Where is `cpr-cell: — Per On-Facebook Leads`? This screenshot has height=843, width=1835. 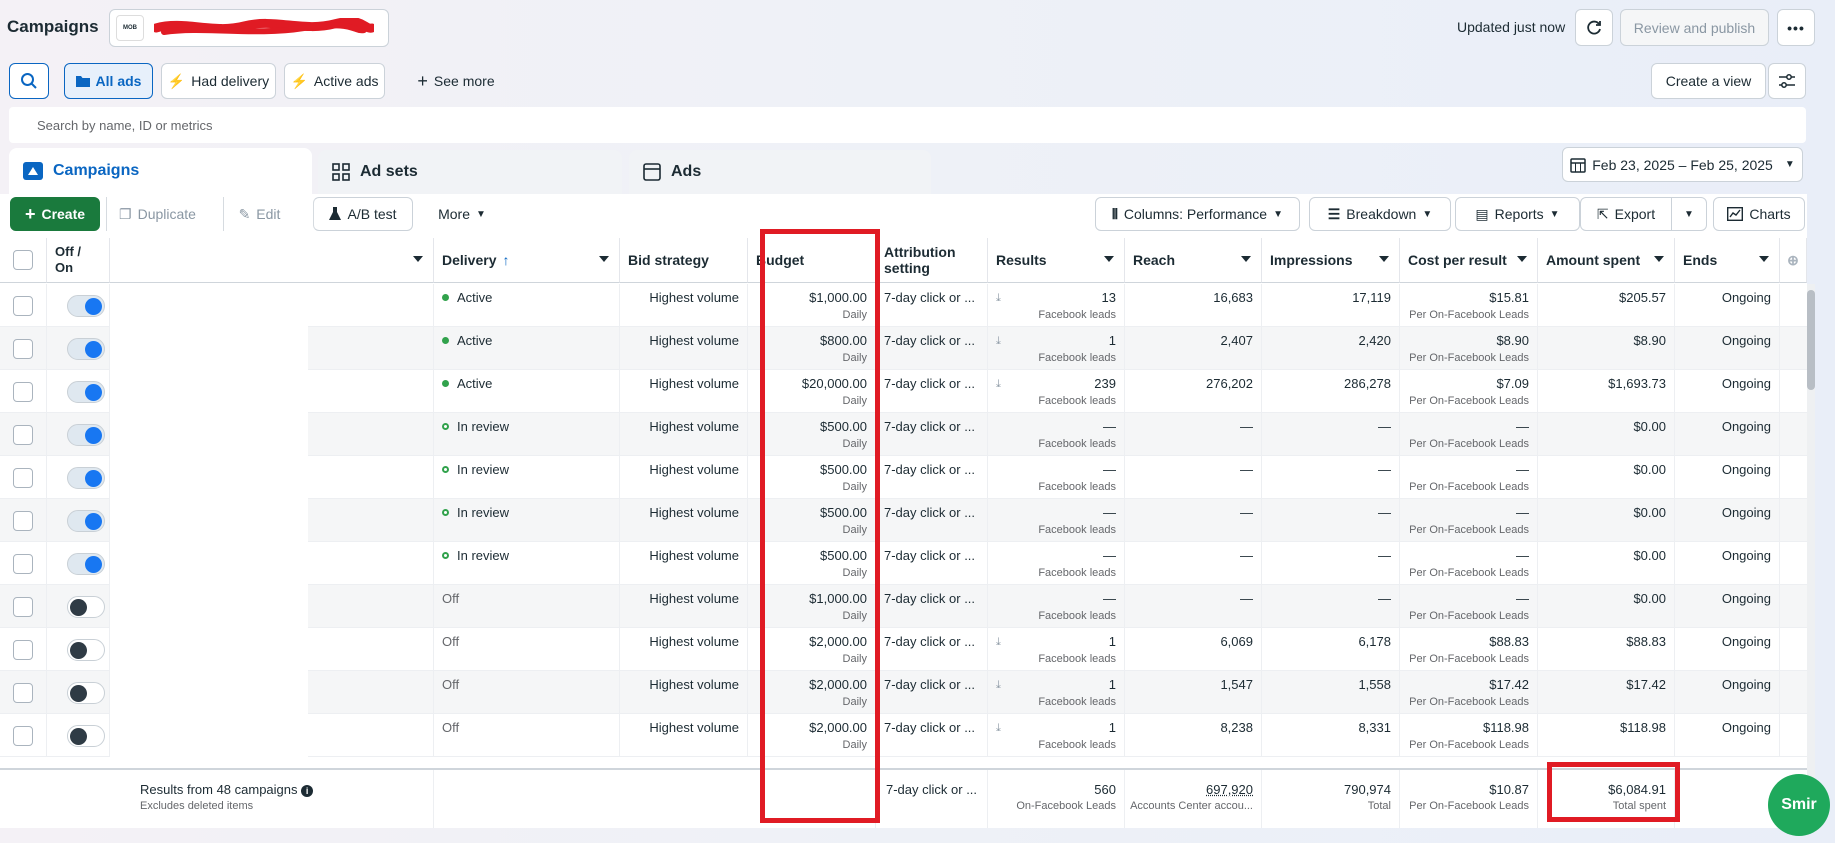 cpr-cell: — Per On-Facebook Leads is located at coordinates (1469, 563).